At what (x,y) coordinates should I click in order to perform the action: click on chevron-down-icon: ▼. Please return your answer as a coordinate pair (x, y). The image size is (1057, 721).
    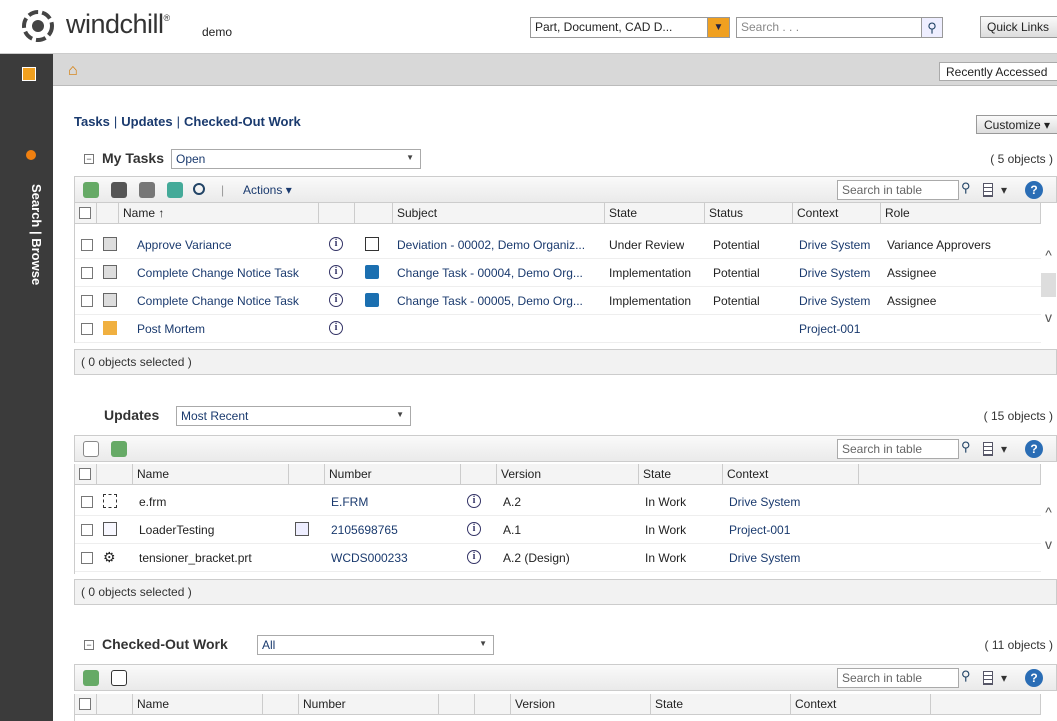
    Looking at the image, I should click on (718, 27).